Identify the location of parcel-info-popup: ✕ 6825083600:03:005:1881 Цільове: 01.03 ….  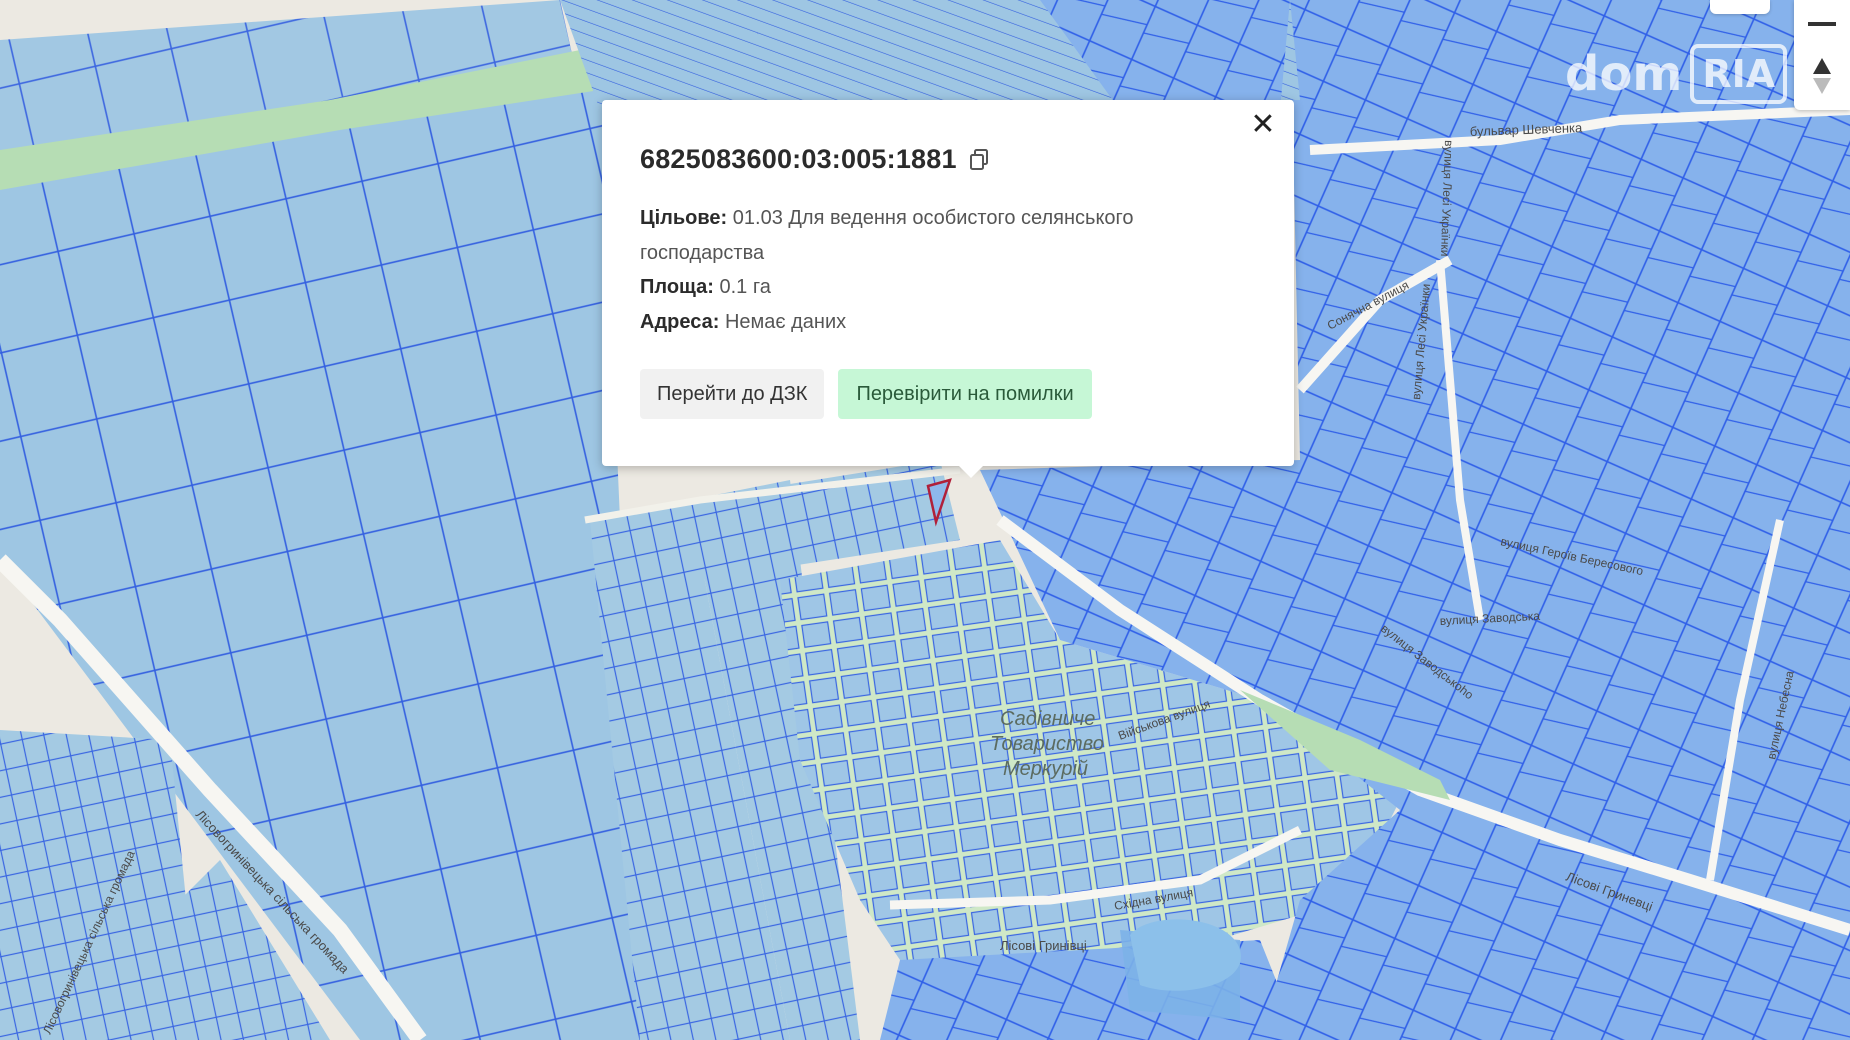
(948, 289).